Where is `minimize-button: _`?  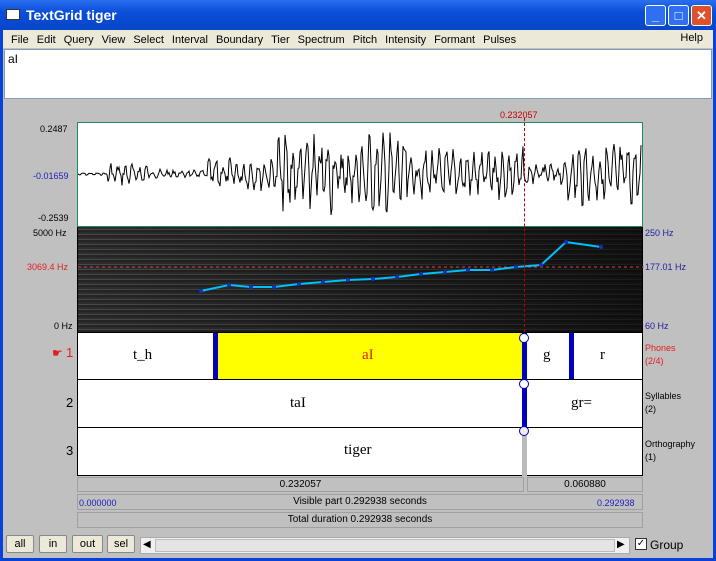
minimize-button: _ is located at coordinates (655, 15).